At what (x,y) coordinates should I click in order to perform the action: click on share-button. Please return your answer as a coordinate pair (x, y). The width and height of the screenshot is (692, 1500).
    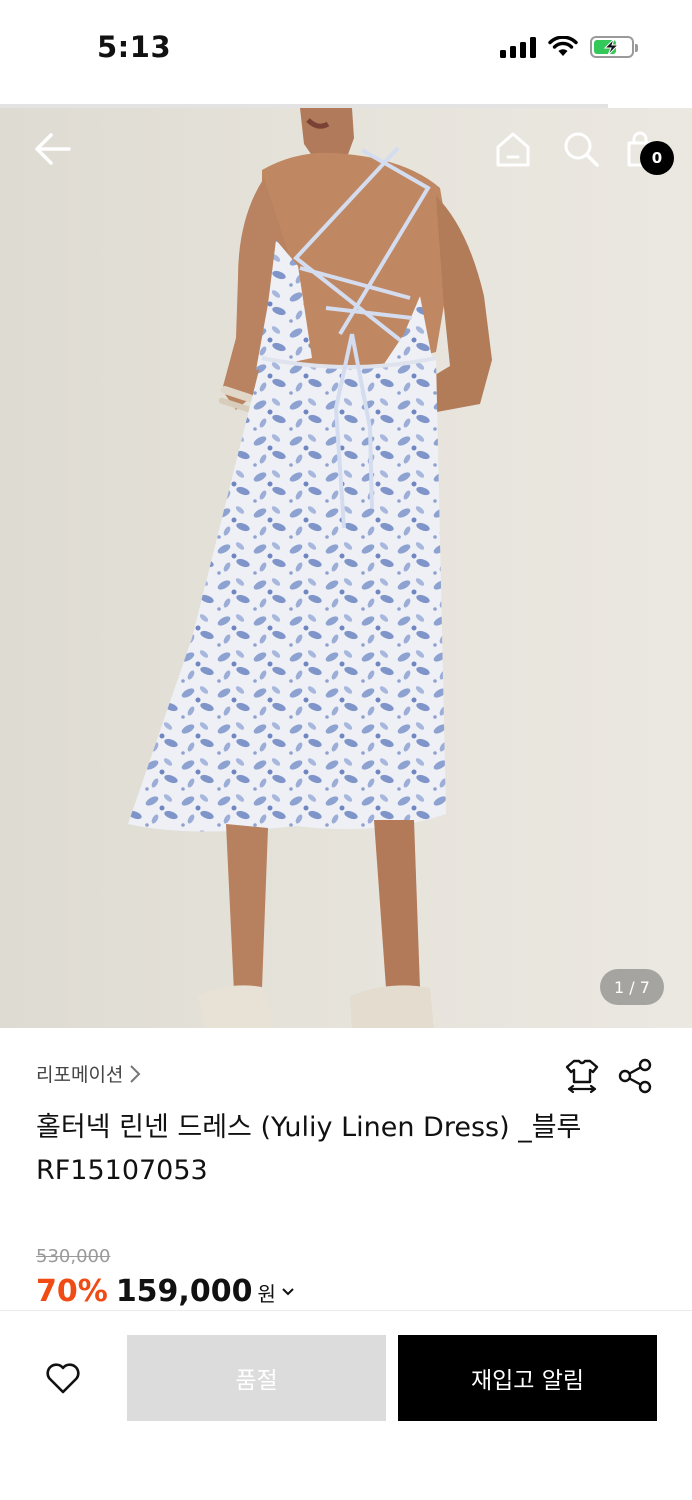
    Looking at the image, I should click on (636, 1076).